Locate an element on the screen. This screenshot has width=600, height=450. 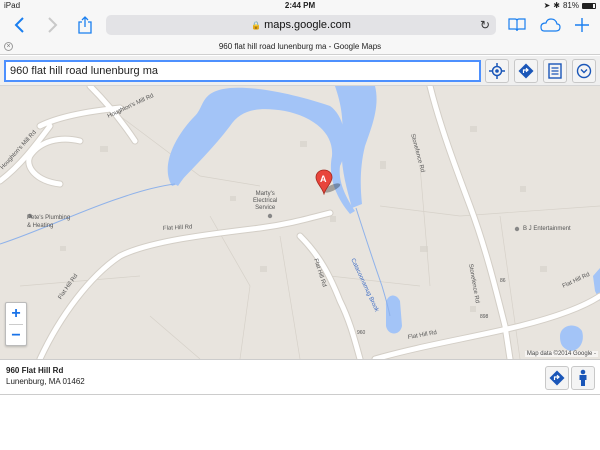
business-label: Pete's Plumbing & Heating is located at coordinates (49, 222).